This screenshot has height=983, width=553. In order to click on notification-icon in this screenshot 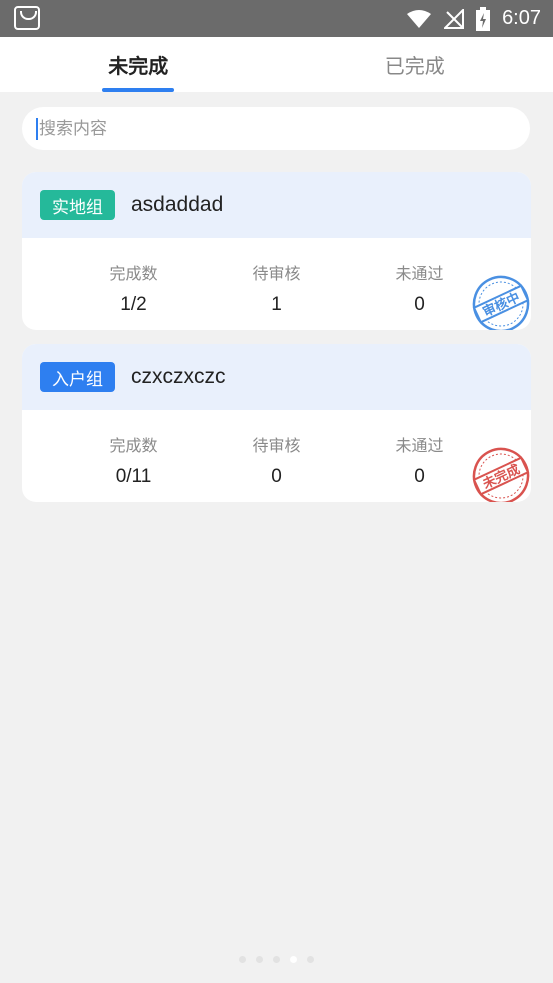, I will do `click(27, 18)`.